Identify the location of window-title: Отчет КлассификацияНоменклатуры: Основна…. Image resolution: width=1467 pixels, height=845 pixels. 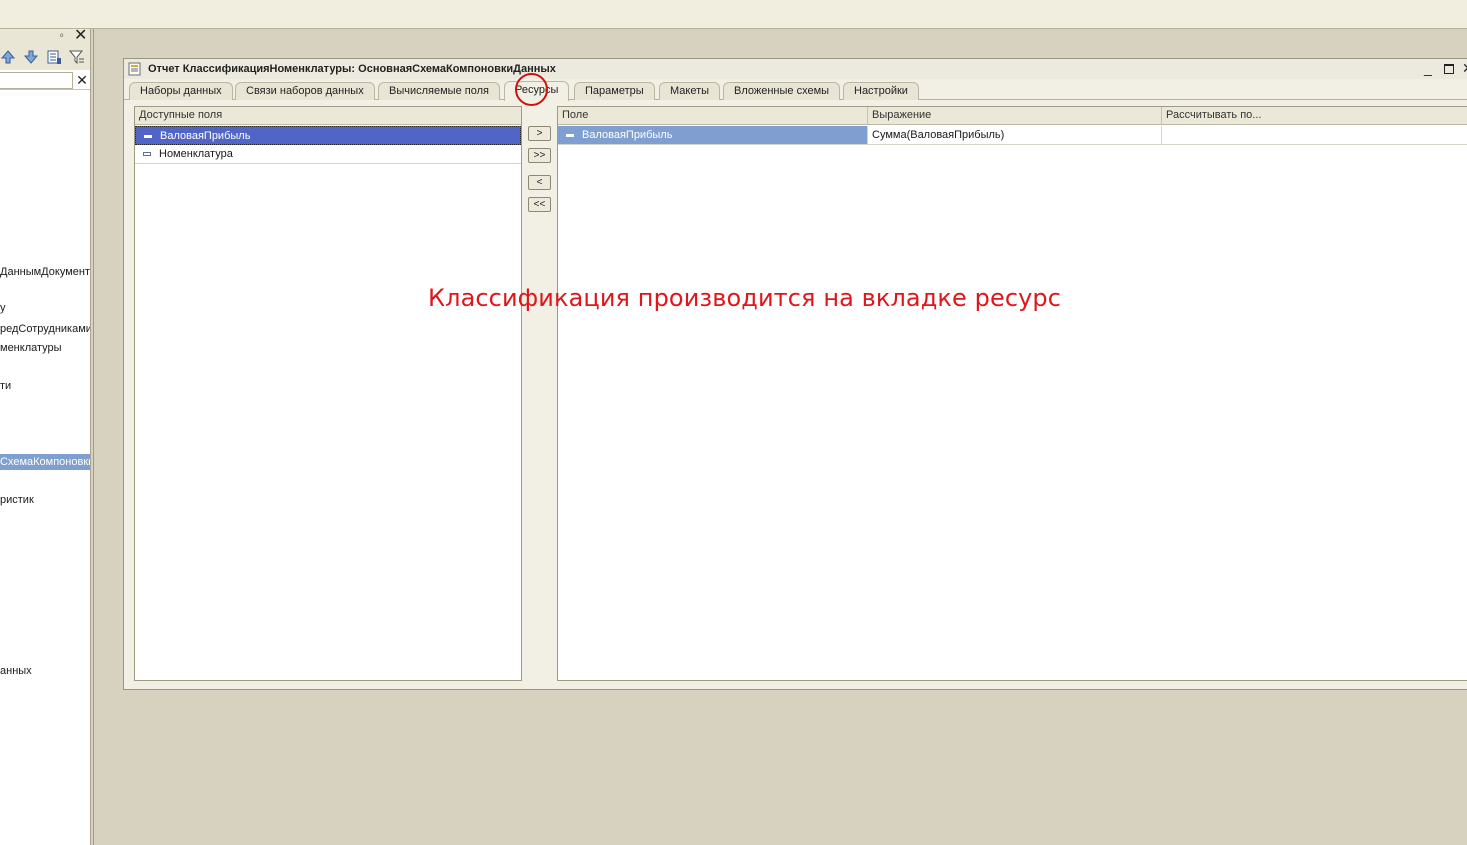
(352, 69).